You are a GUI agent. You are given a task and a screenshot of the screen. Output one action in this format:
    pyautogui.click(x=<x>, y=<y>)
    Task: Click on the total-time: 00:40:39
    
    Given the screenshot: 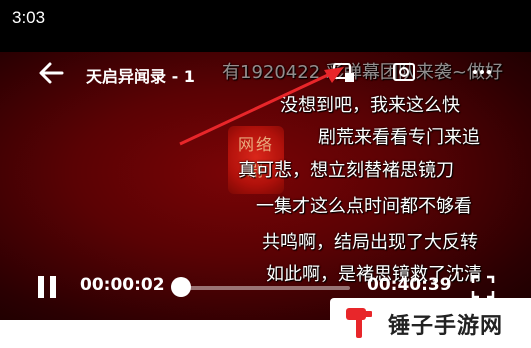 What is the action you would take?
    pyautogui.click(x=409, y=285)
    